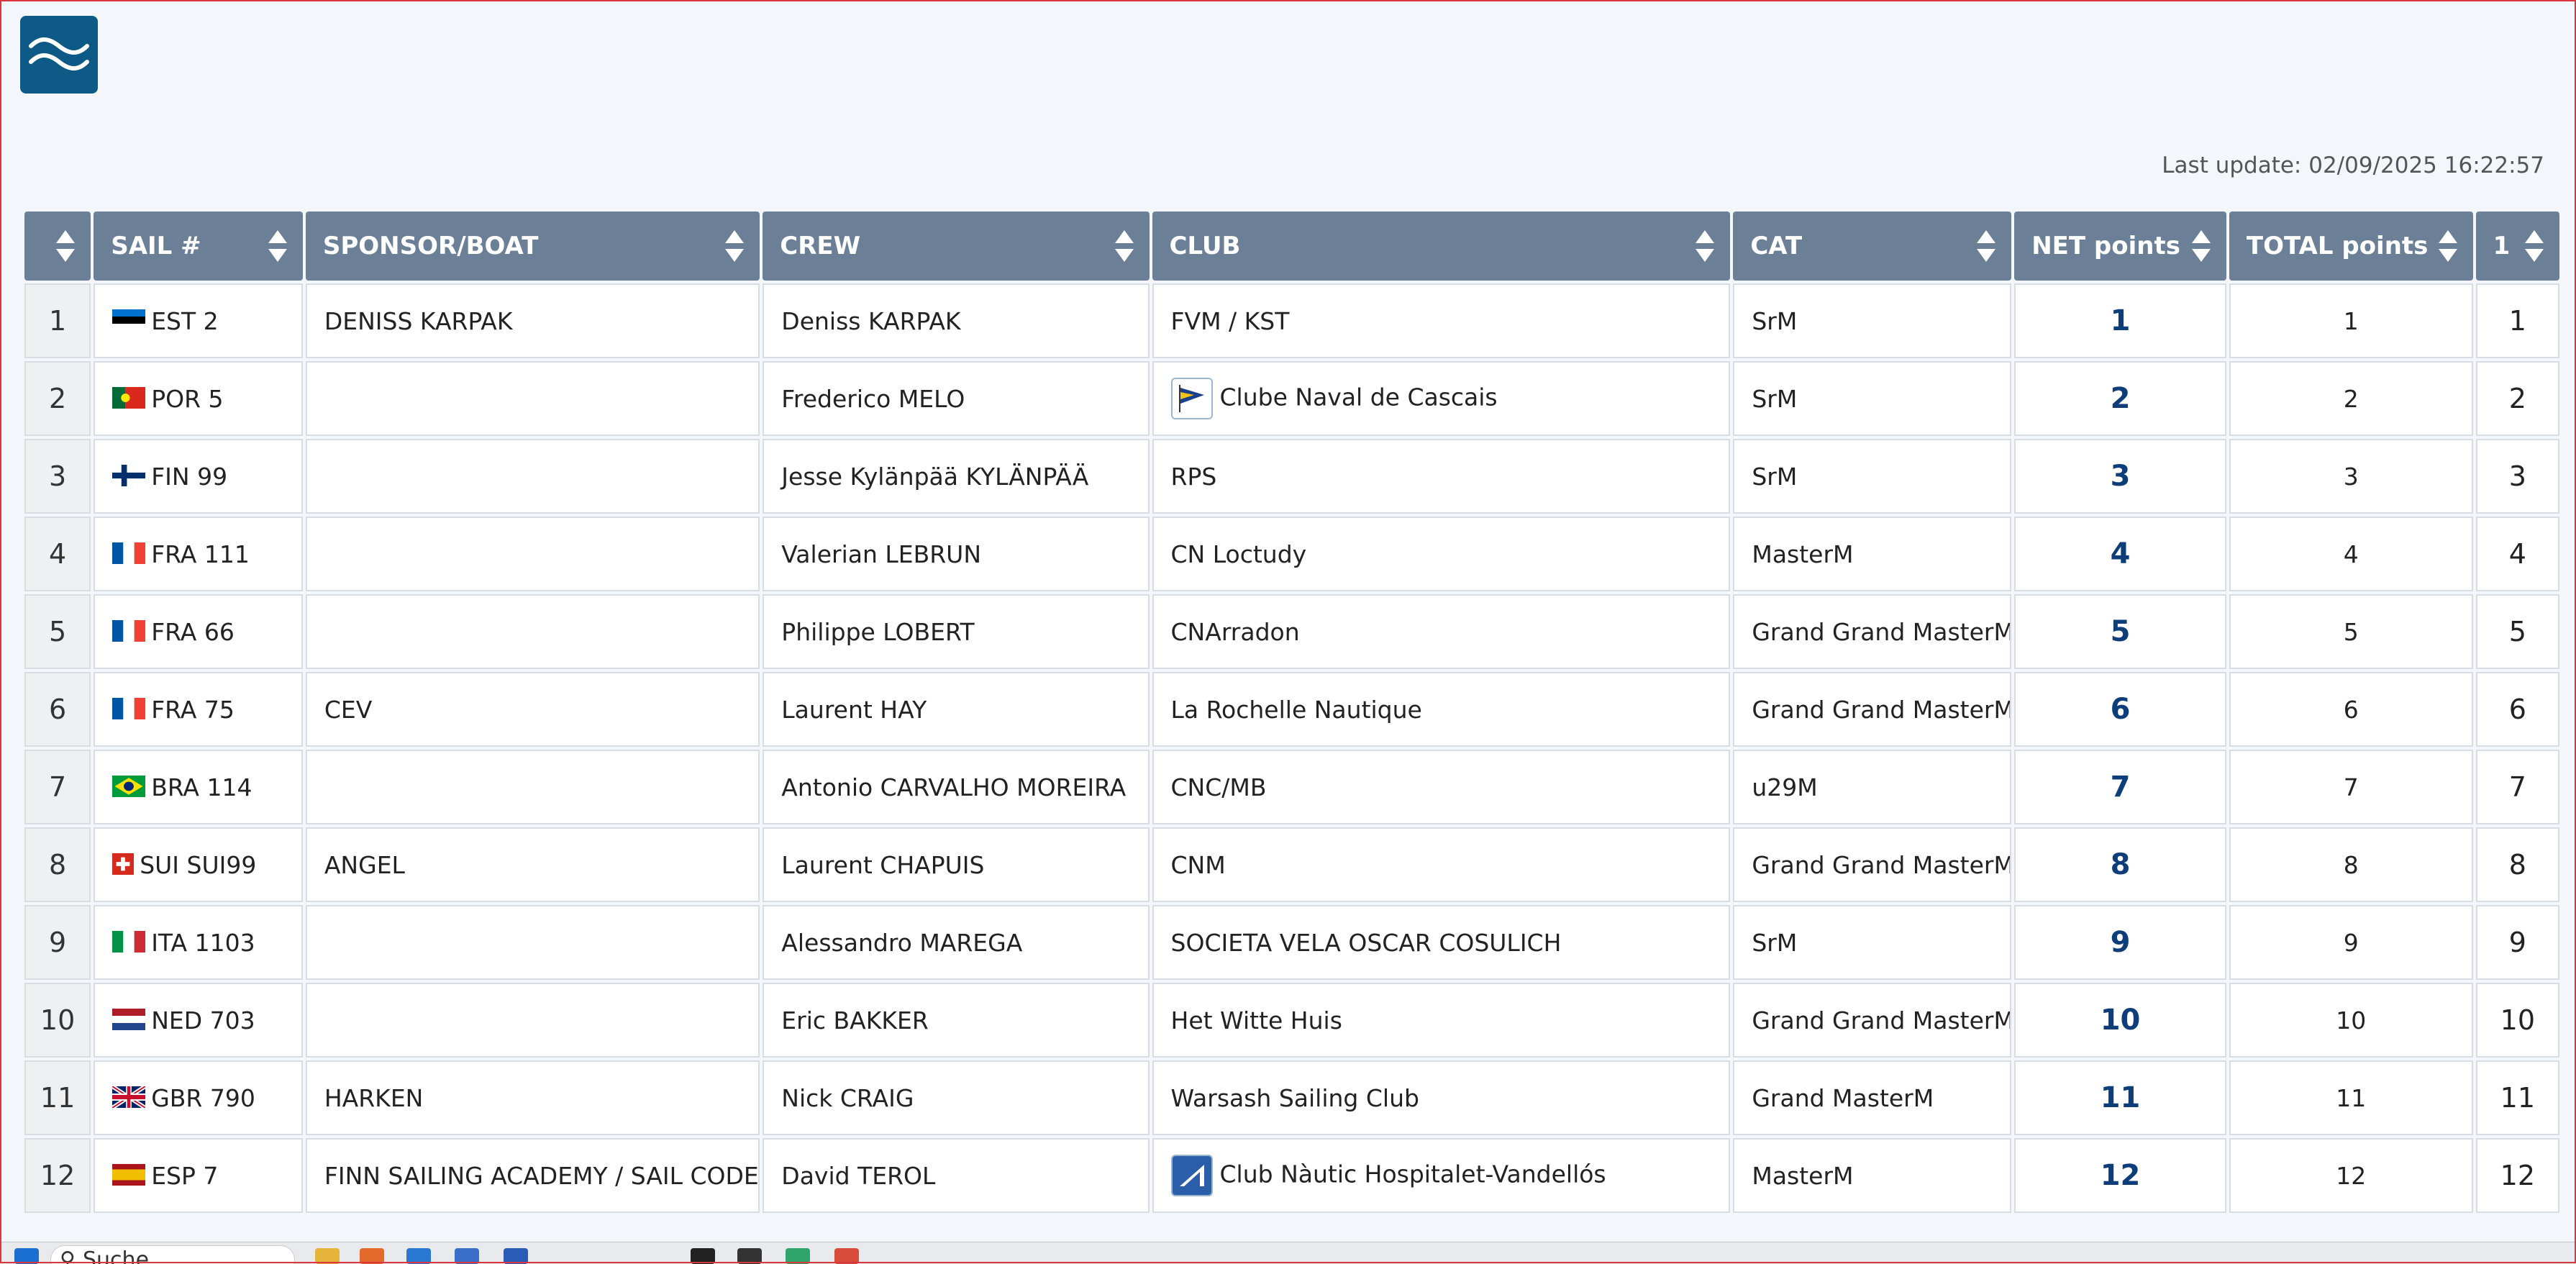 The width and height of the screenshot is (2576, 1264). What do you see at coordinates (2120, 631) in the screenshot?
I see `net-points-cell: 5` at bounding box center [2120, 631].